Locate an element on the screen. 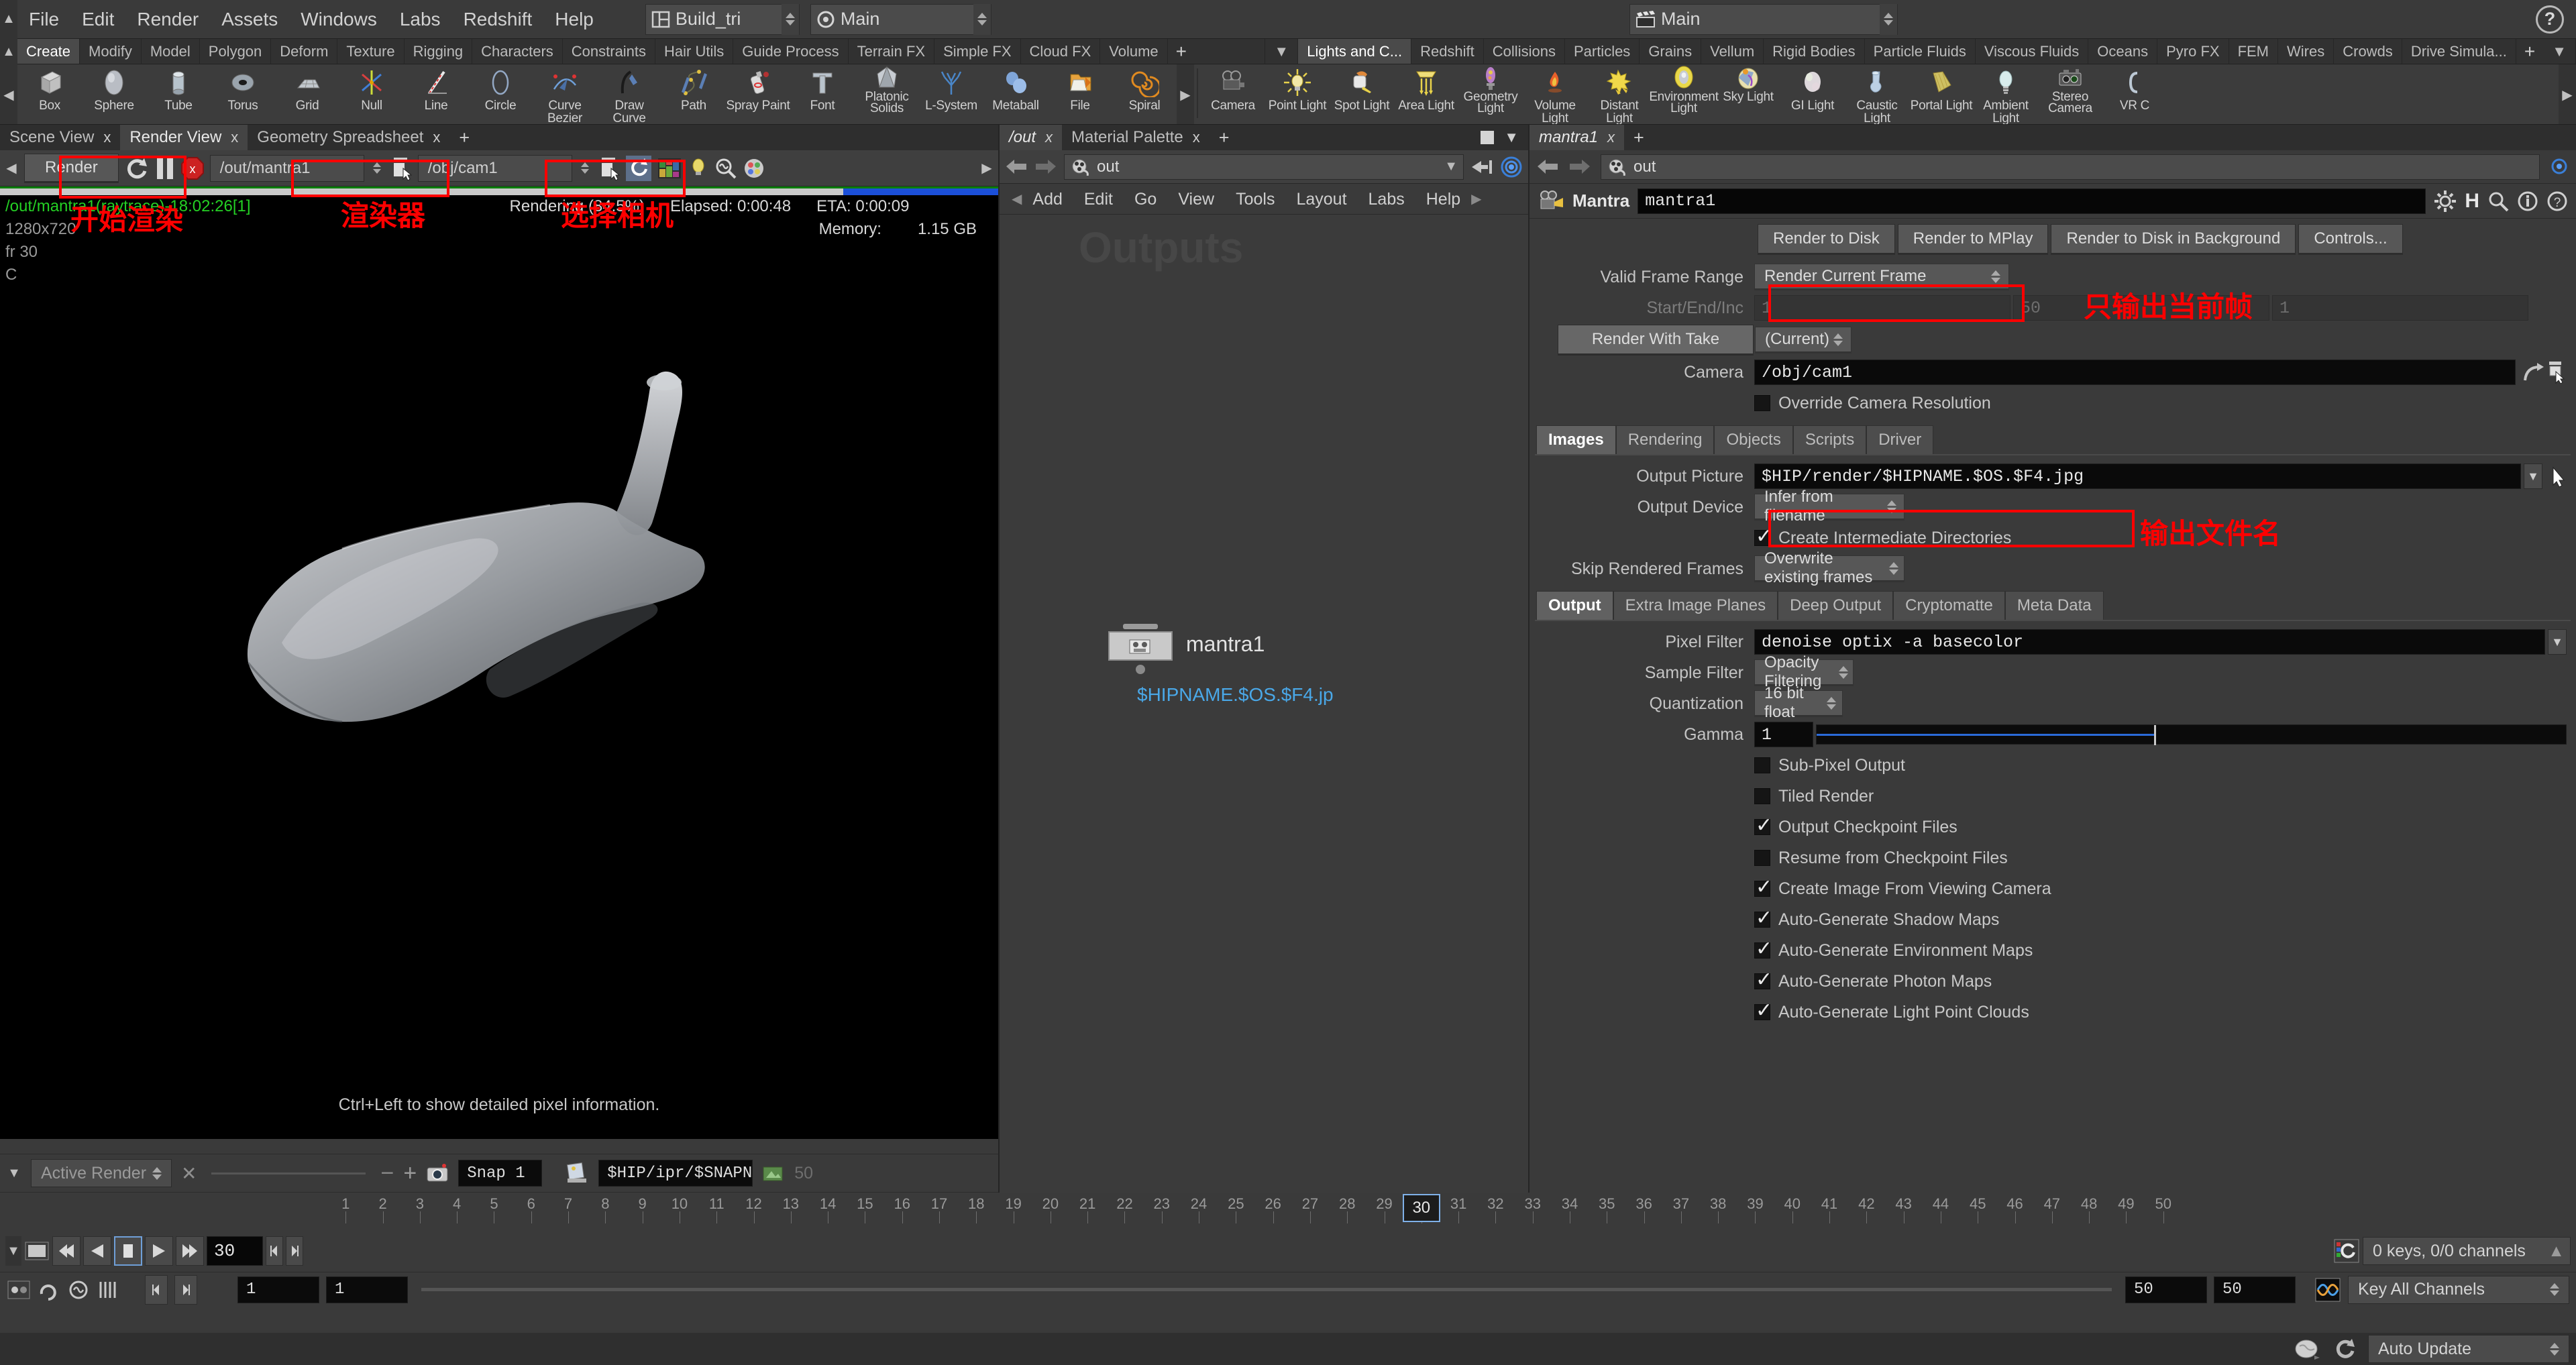 This screenshot has height=1365, width=2576. menubar-grip: ▲ is located at coordinates (8, 20).